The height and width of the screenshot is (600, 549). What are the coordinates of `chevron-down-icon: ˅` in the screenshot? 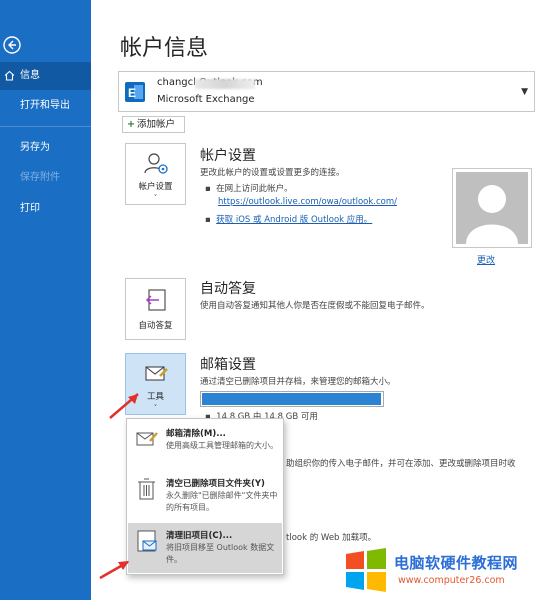 It's located at (155, 198).